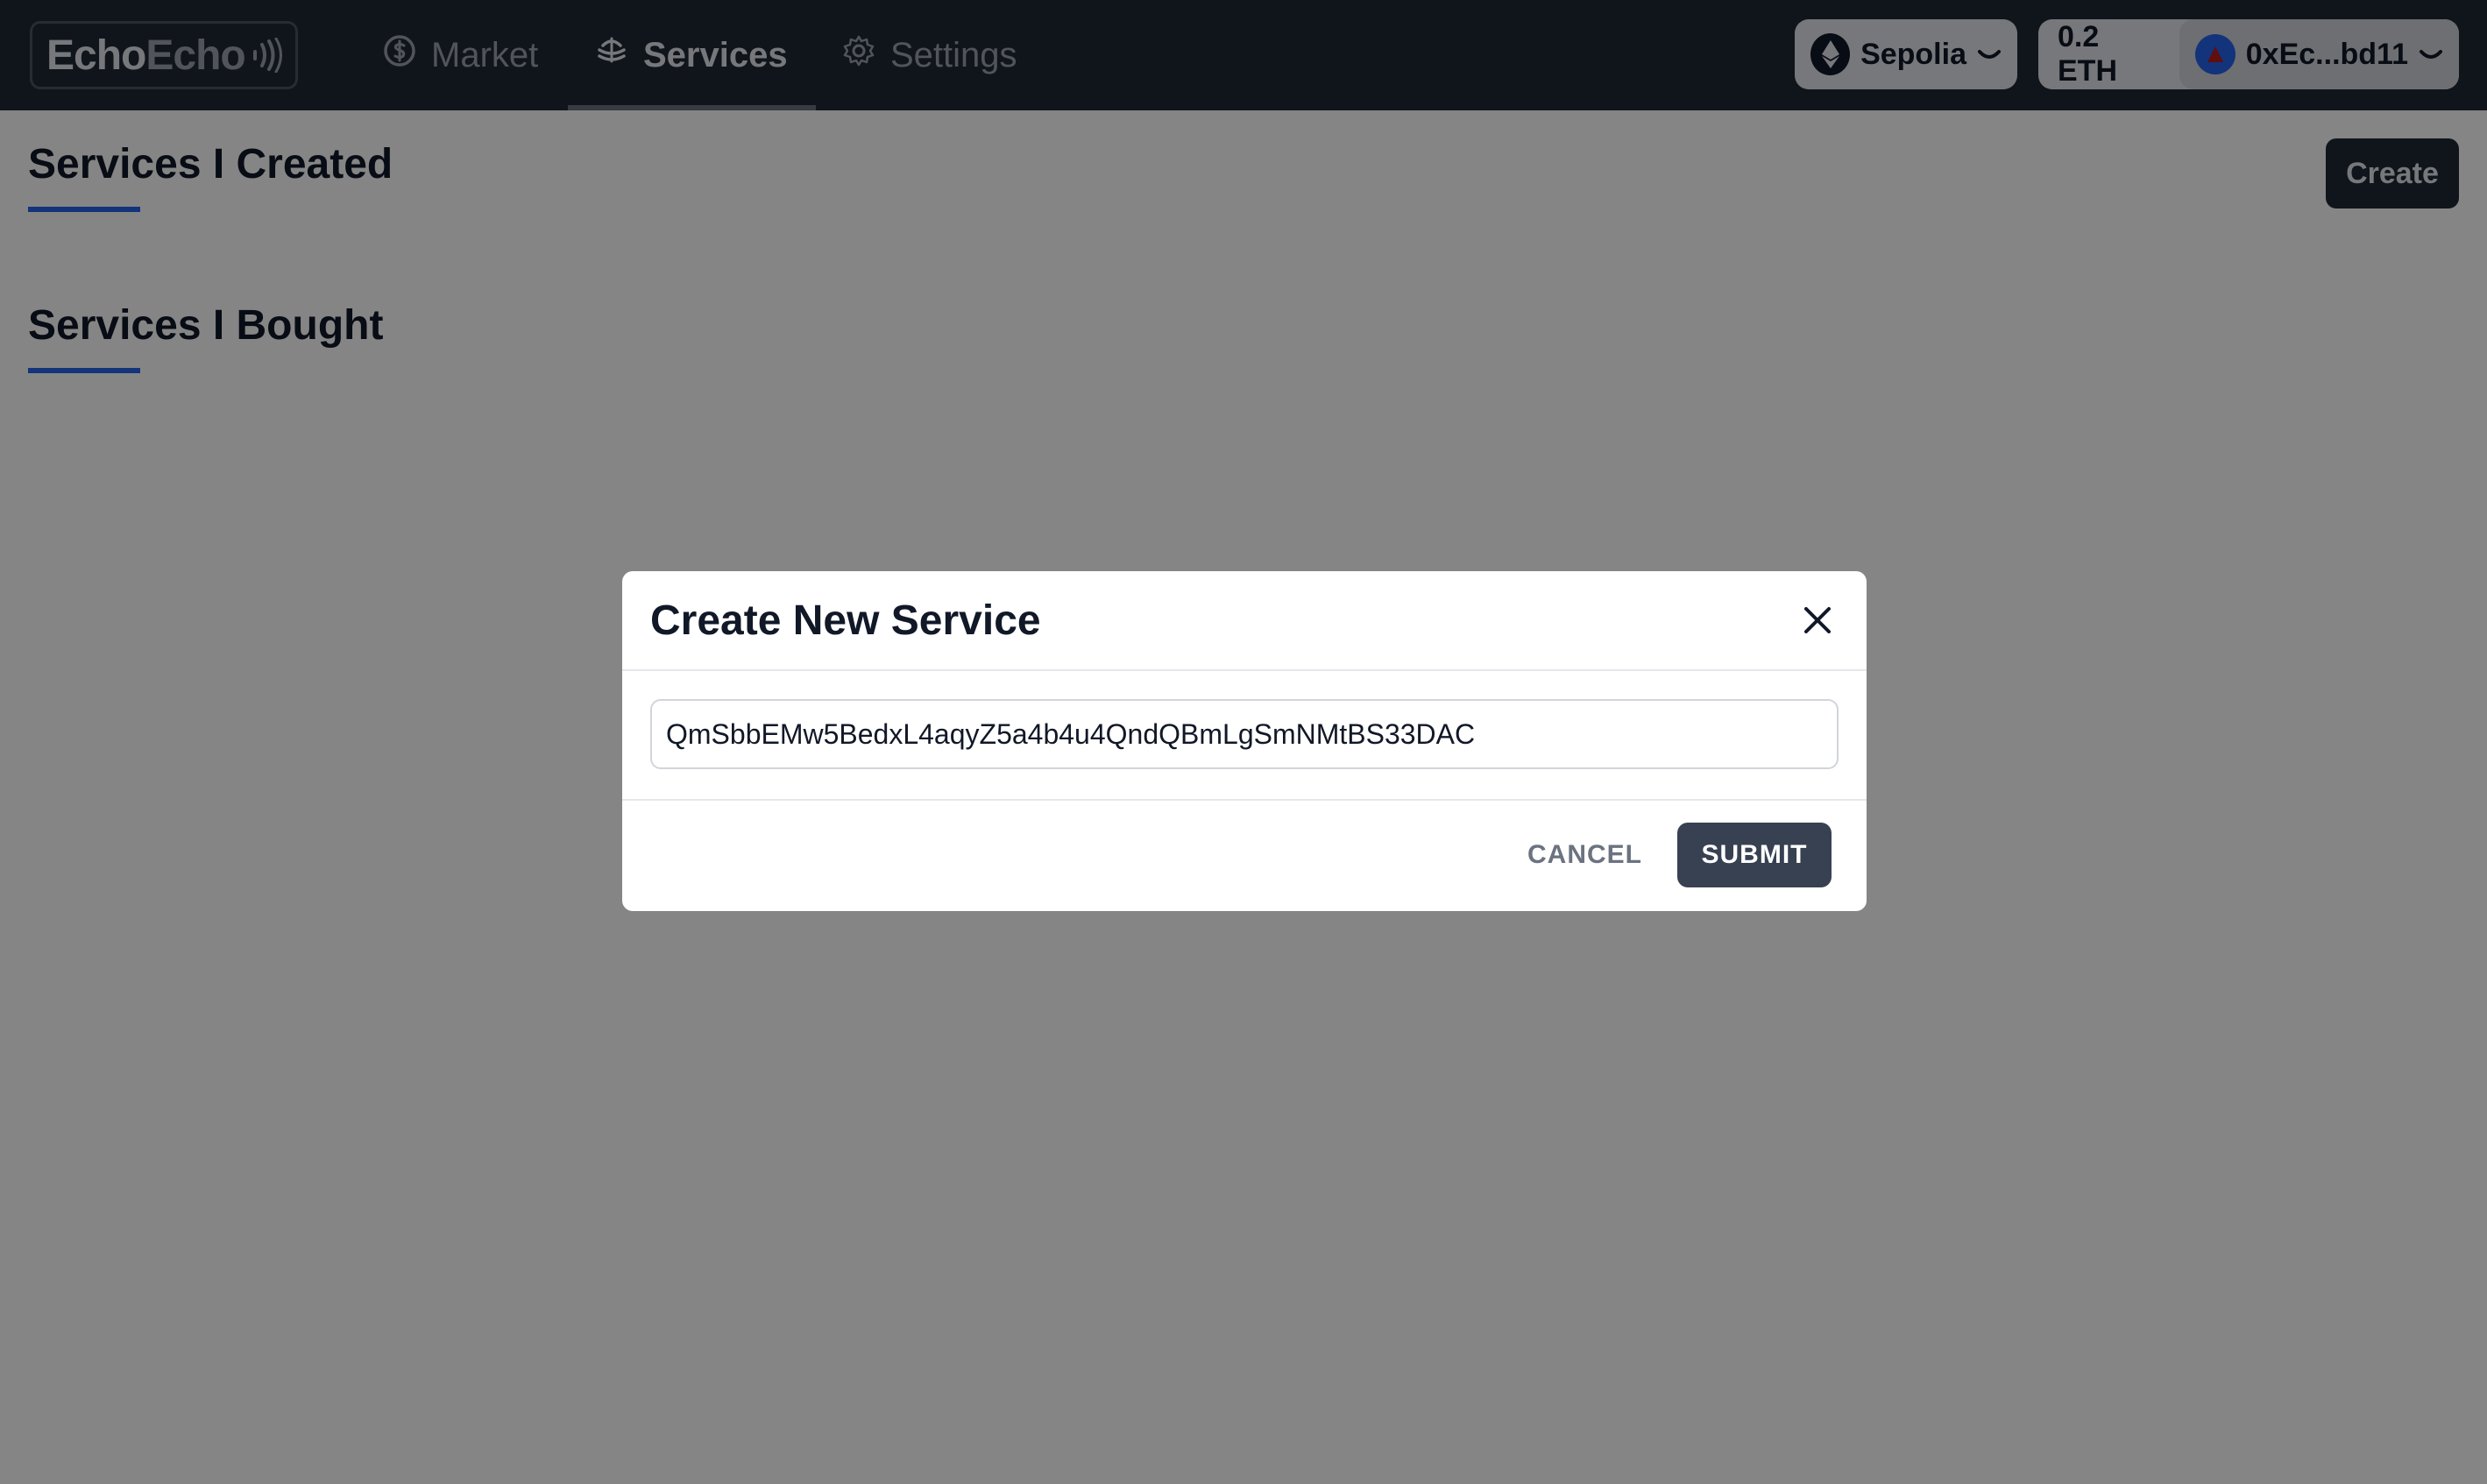 This screenshot has height=1484, width=2487. I want to click on service-cid-input, so click(1244, 734).